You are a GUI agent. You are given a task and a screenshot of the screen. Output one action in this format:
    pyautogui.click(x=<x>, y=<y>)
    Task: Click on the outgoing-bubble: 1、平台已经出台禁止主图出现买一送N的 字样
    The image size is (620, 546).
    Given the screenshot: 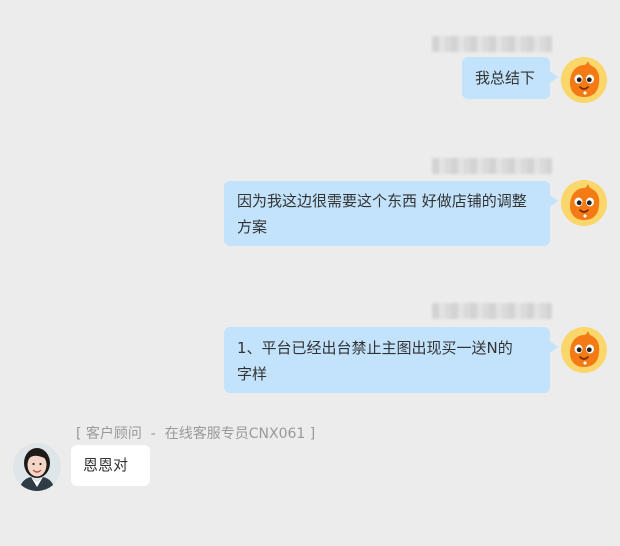 What is the action you would take?
    pyautogui.click(x=391, y=360)
    